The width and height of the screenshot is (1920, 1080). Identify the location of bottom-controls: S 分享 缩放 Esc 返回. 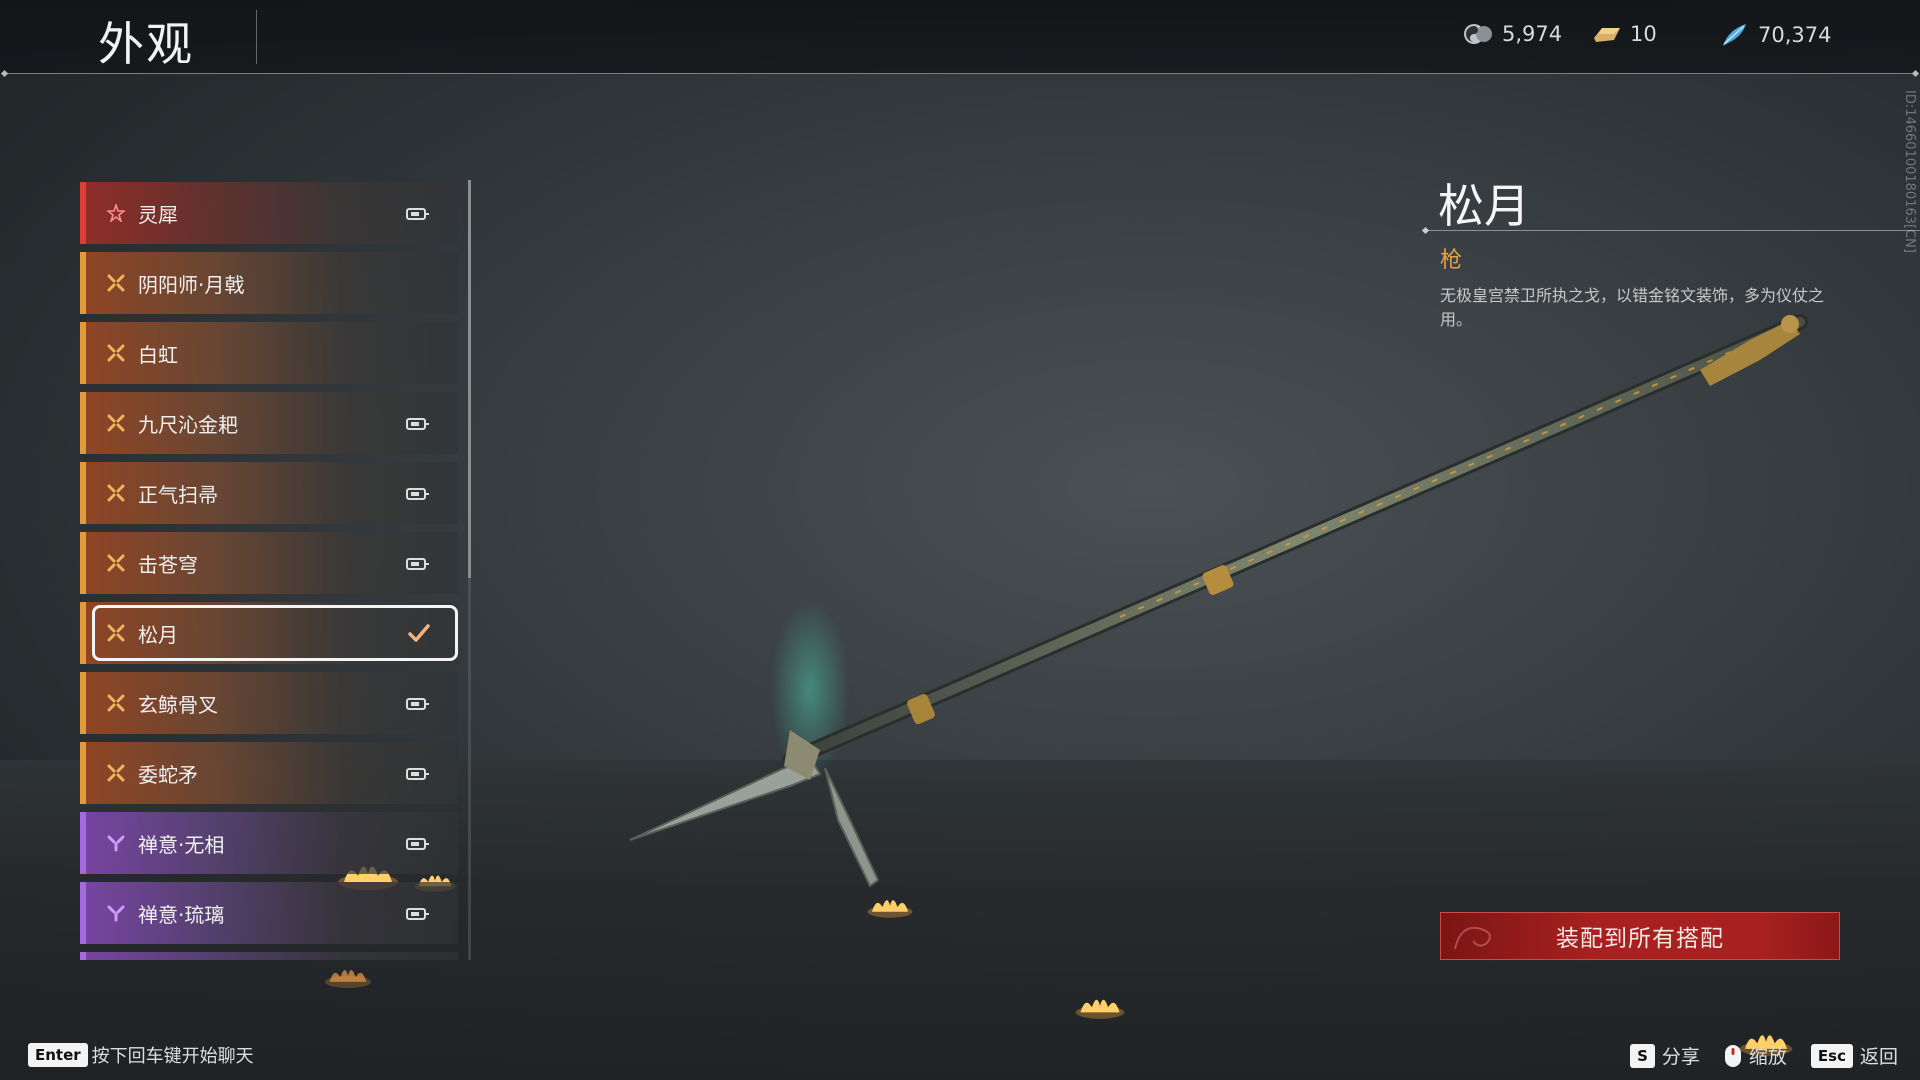
(1764, 1055).